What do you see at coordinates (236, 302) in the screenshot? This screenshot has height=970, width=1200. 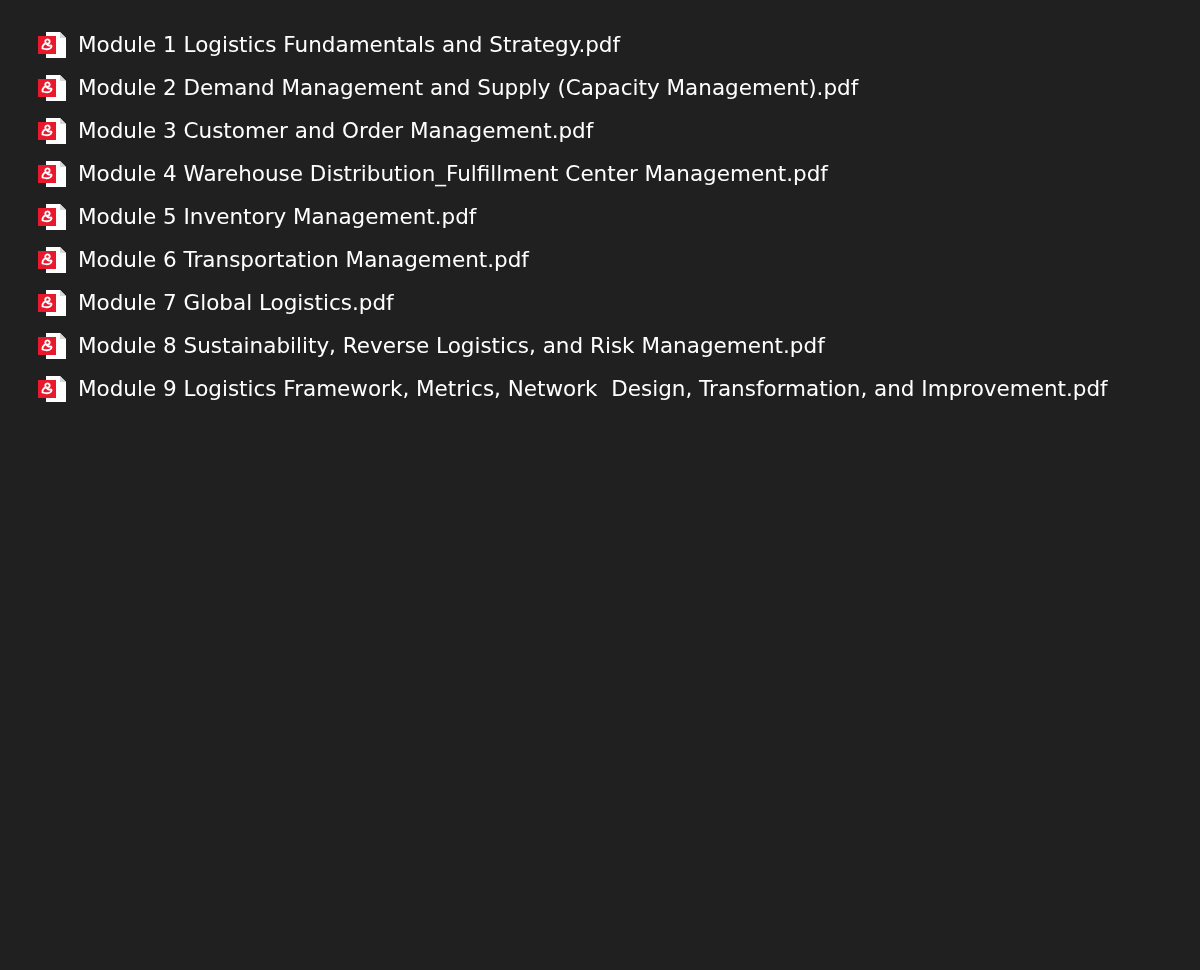 I see `file-name: Module 7 Global Logistics.pdf` at bounding box center [236, 302].